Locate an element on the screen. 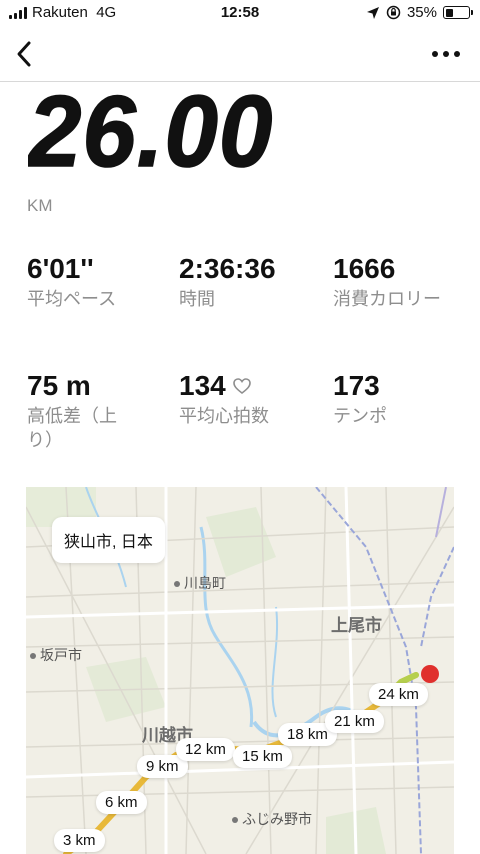  stat-label: テンポ is located at coordinates (360, 415).